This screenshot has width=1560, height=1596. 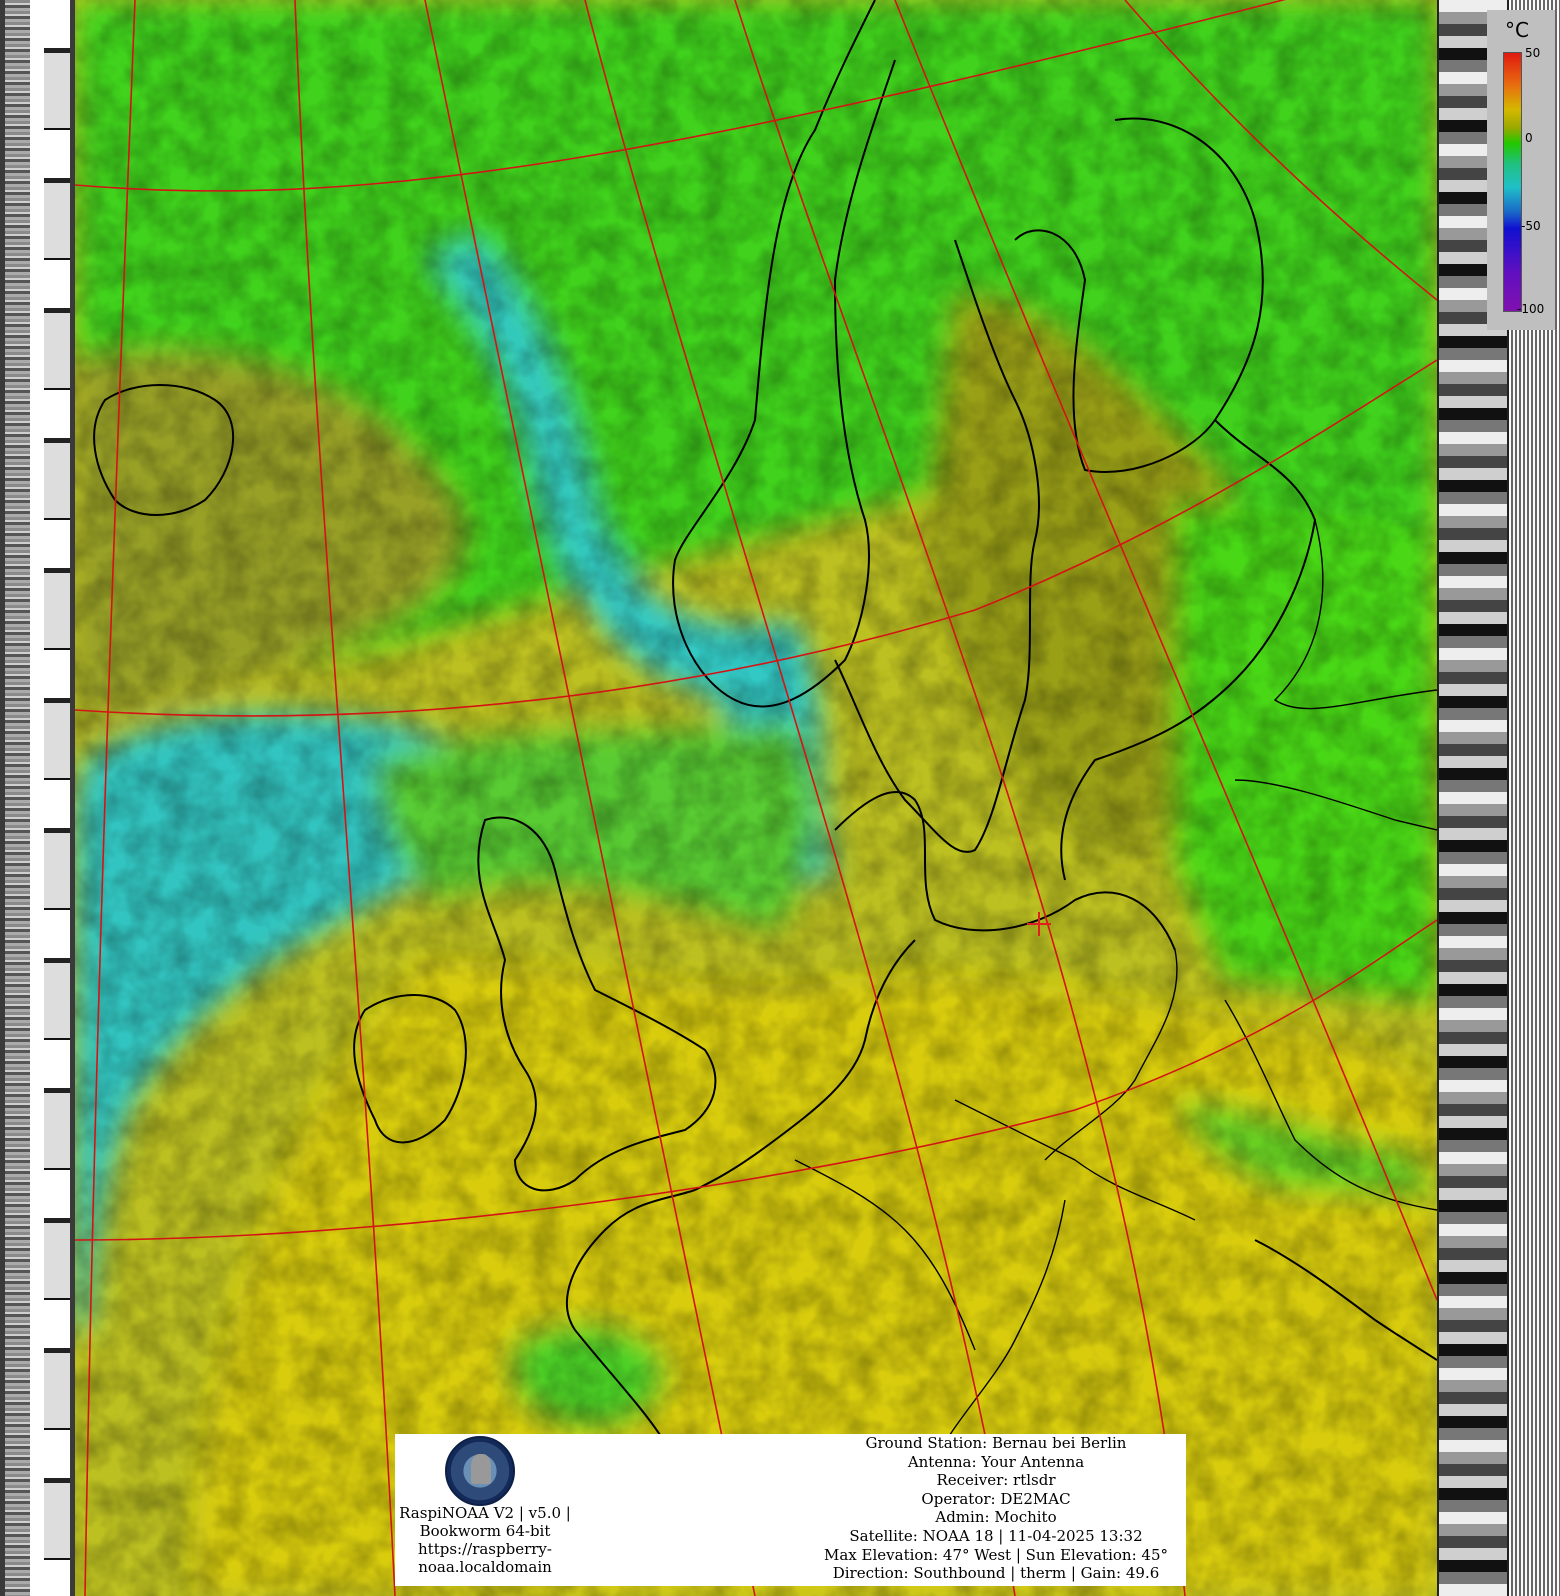 I want to click on admin: Admin: Mochito, so click(x=996, y=1517).